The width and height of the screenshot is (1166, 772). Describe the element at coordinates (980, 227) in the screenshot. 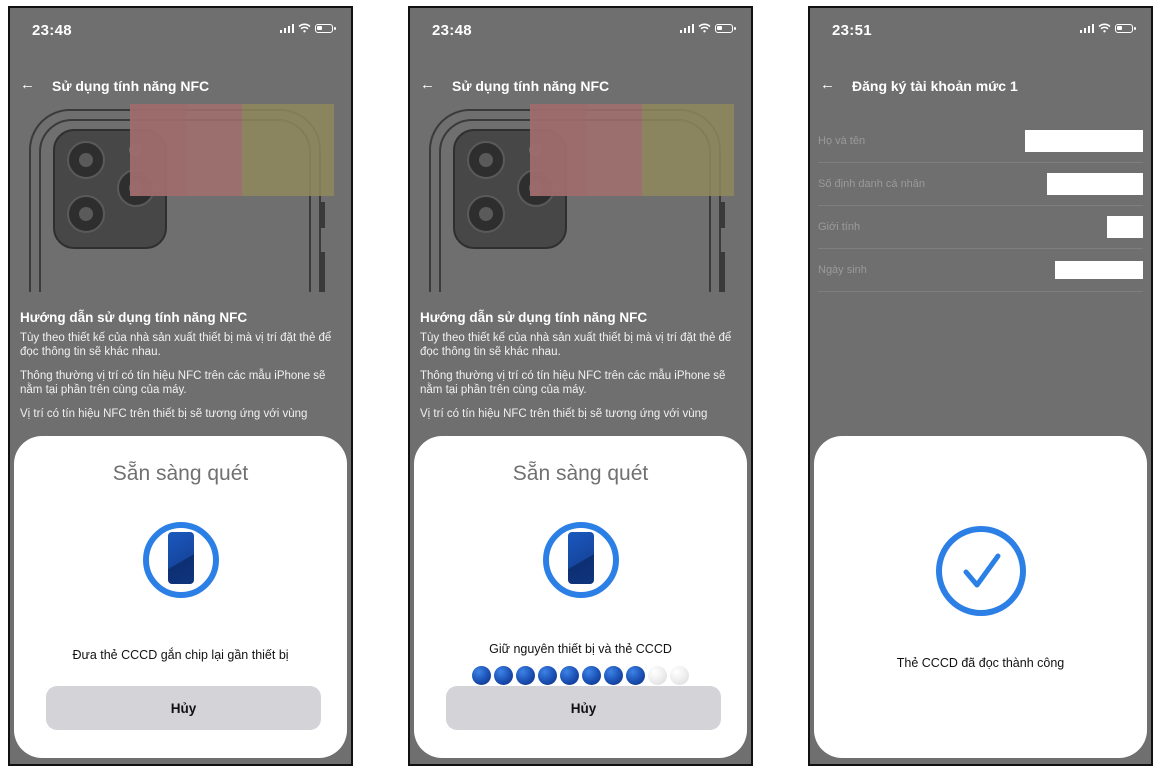

I see `form-row-gender: Giới tính` at that location.